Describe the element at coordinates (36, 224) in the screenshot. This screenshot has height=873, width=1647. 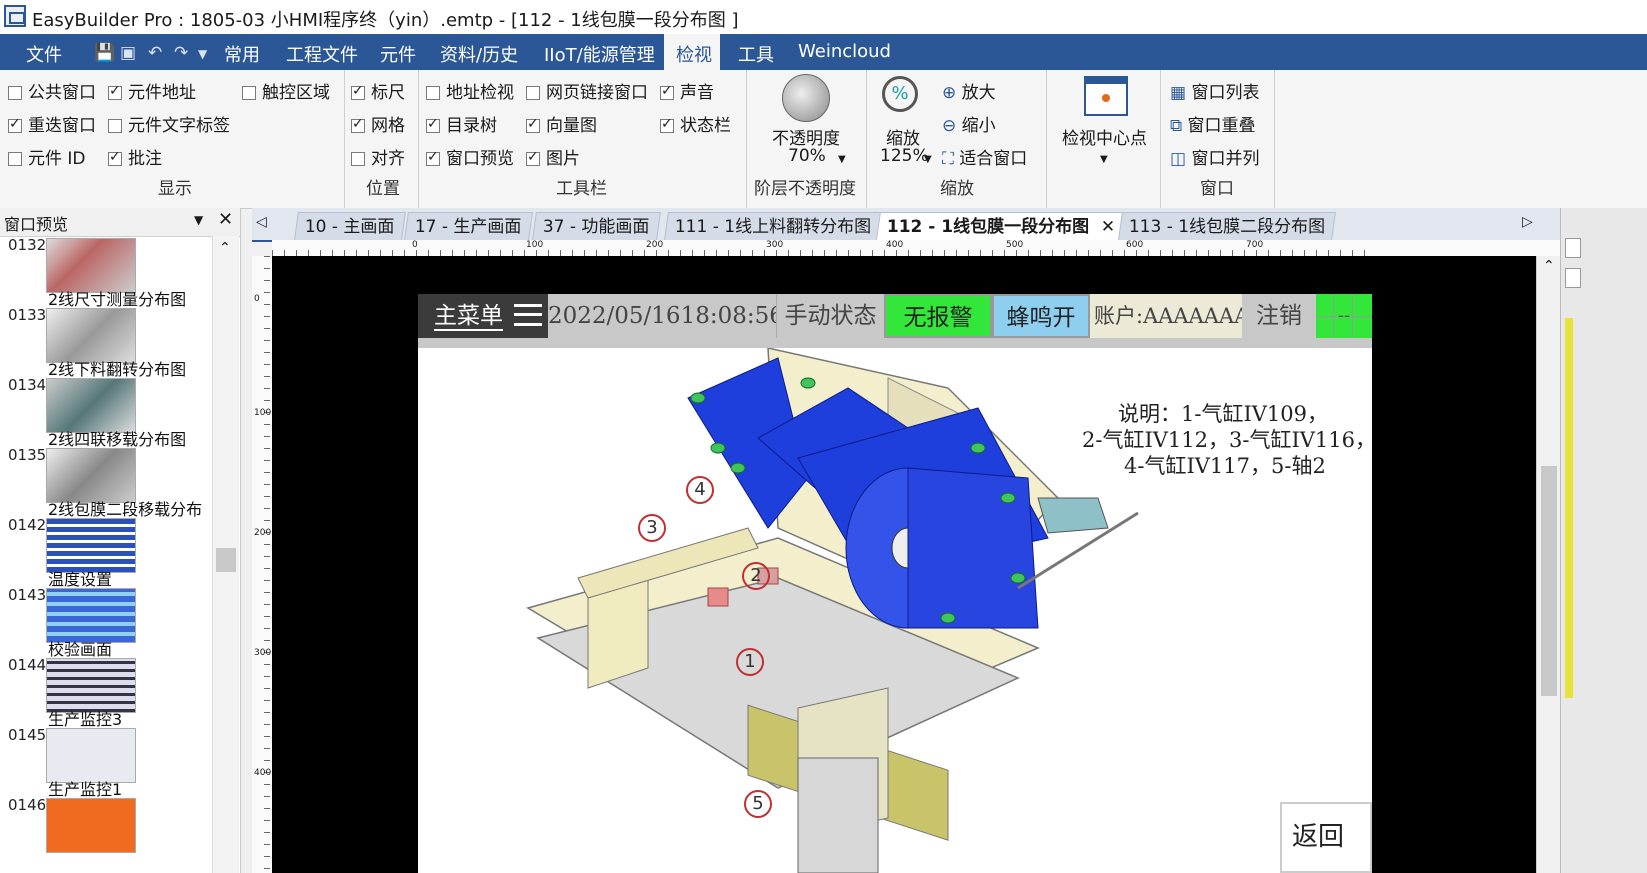
I see `panel-title: 窗口预览` at that location.